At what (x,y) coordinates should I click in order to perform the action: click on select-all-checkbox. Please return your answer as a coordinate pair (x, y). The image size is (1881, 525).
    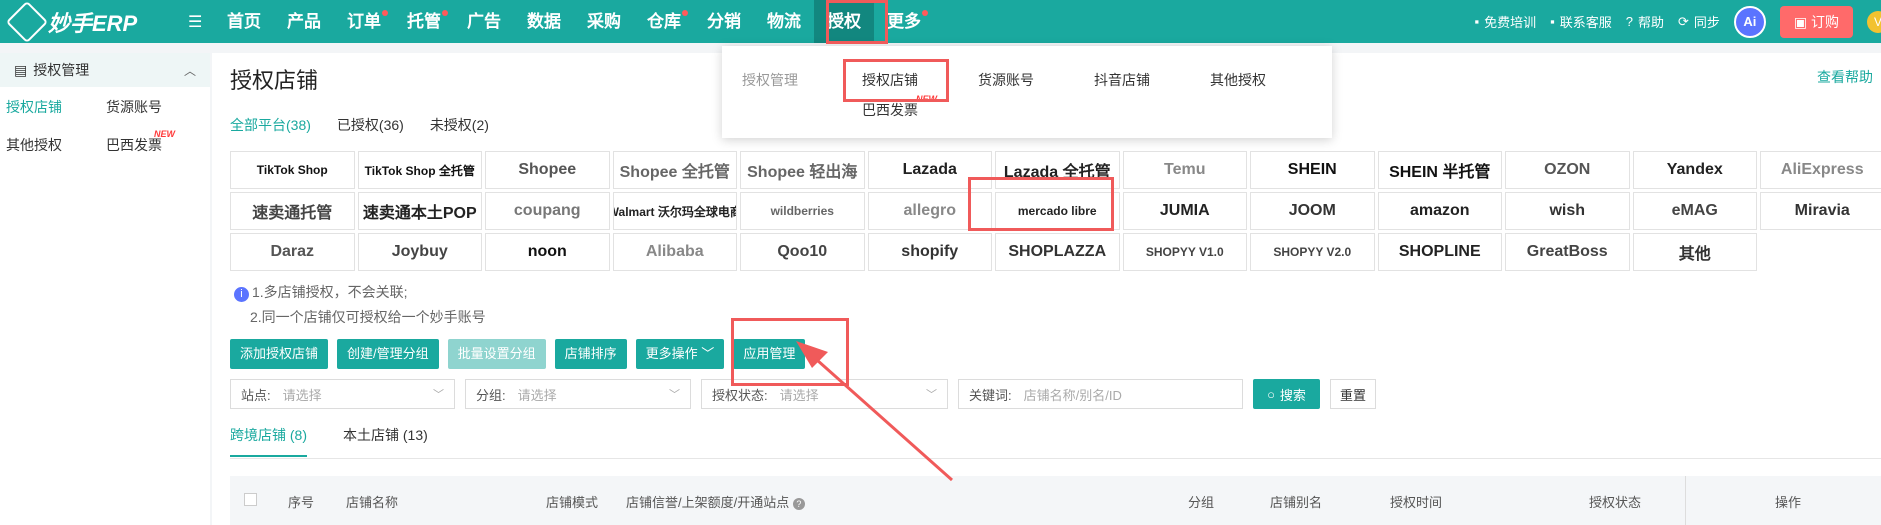
    Looking at the image, I should click on (250, 499).